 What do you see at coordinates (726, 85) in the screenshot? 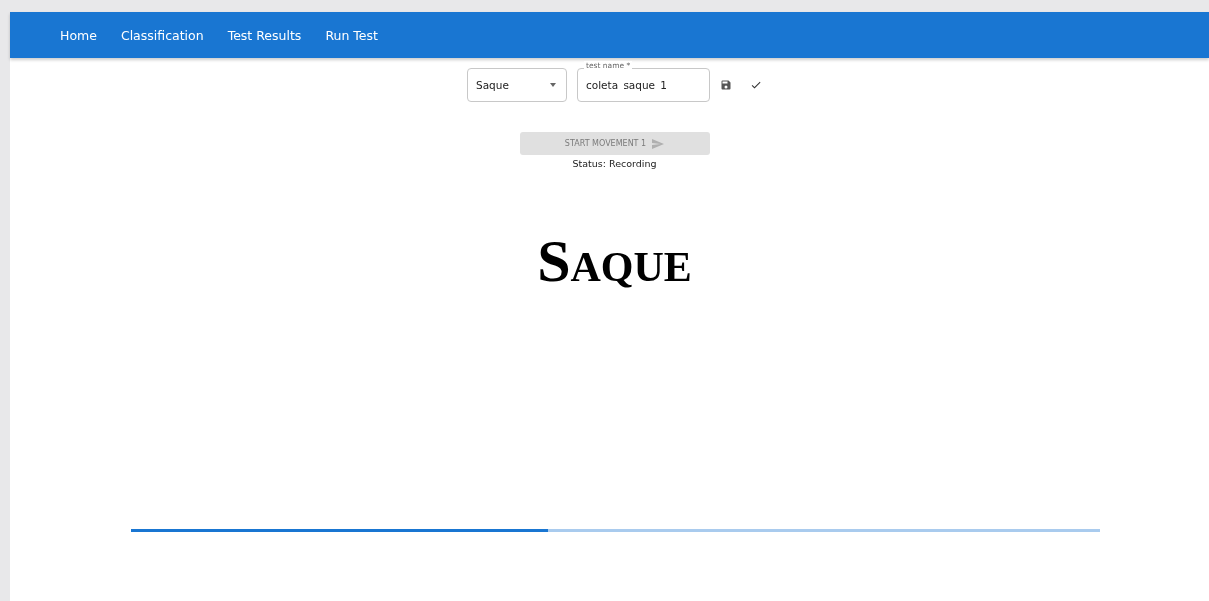
I see `save-icon` at bounding box center [726, 85].